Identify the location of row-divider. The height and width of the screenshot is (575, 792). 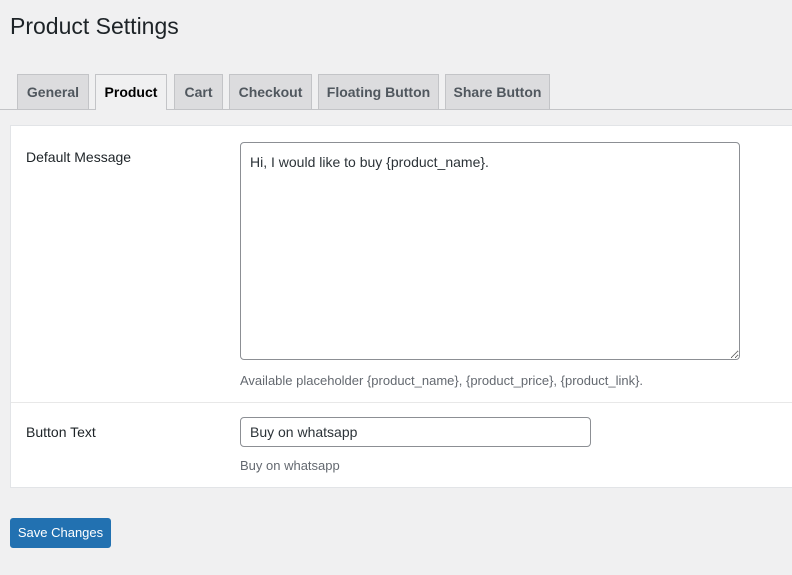
(401, 402).